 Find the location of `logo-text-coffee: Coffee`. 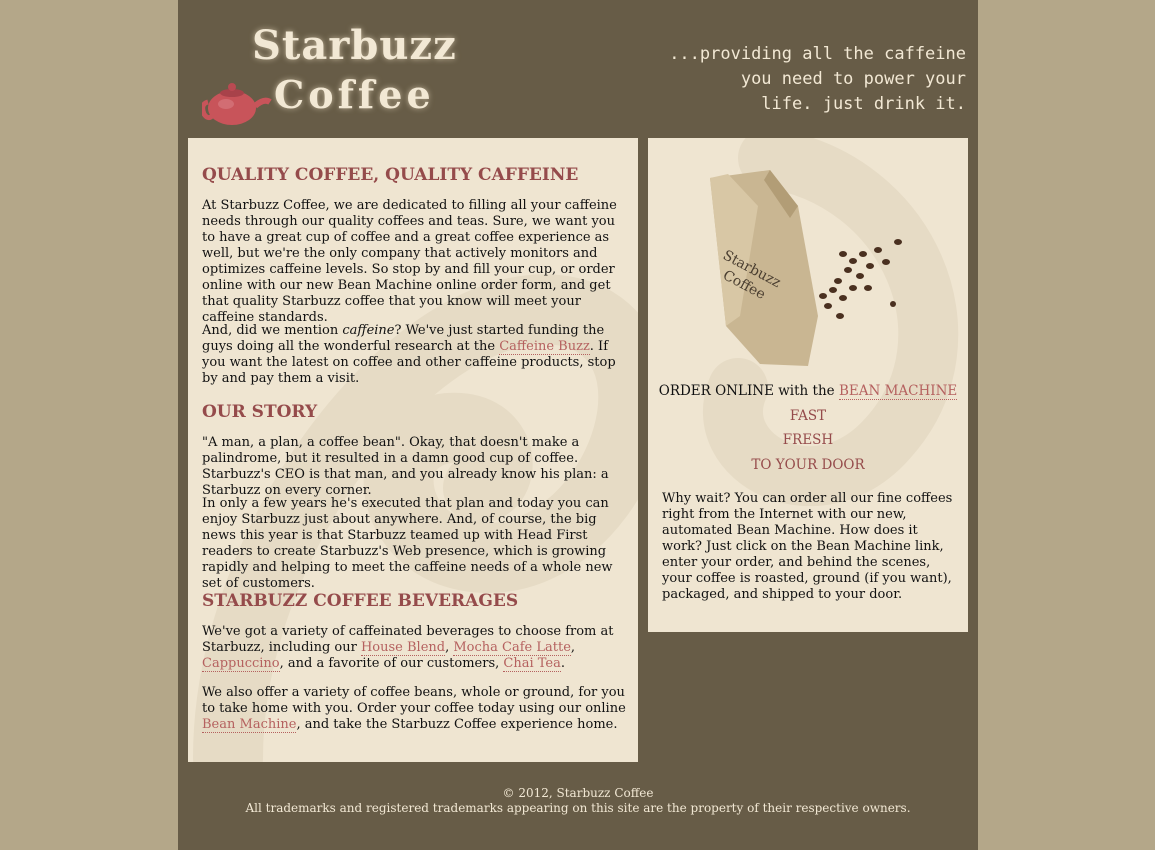

logo-text-coffee: Coffee is located at coordinates (354, 94).